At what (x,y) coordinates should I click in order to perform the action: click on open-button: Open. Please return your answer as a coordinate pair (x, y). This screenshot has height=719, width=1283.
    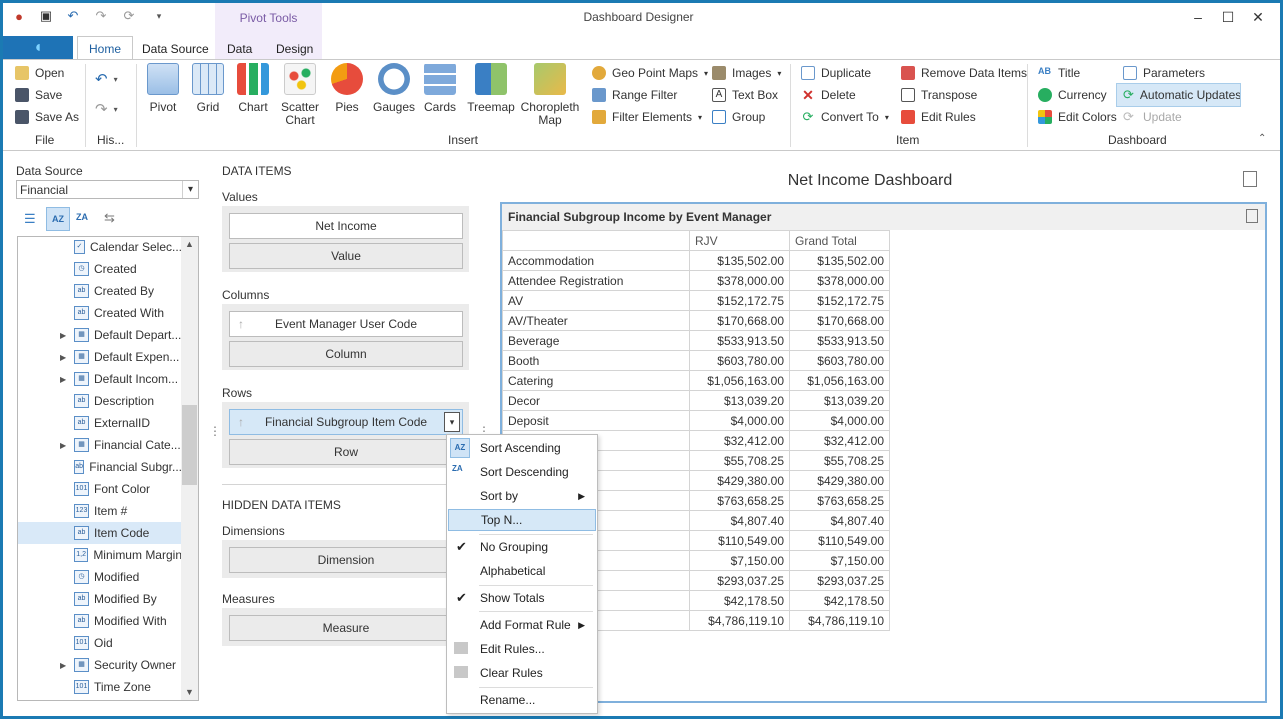
    Looking at the image, I should click on (39, 73).